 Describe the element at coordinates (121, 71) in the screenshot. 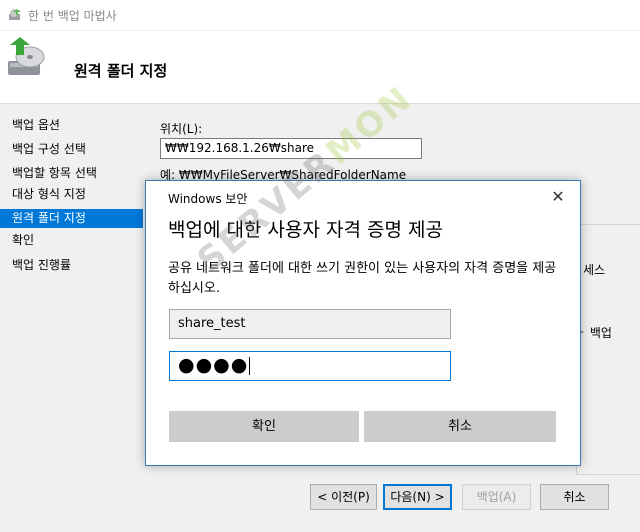

I see `page-title: 원격 폴더 지정` at that location.